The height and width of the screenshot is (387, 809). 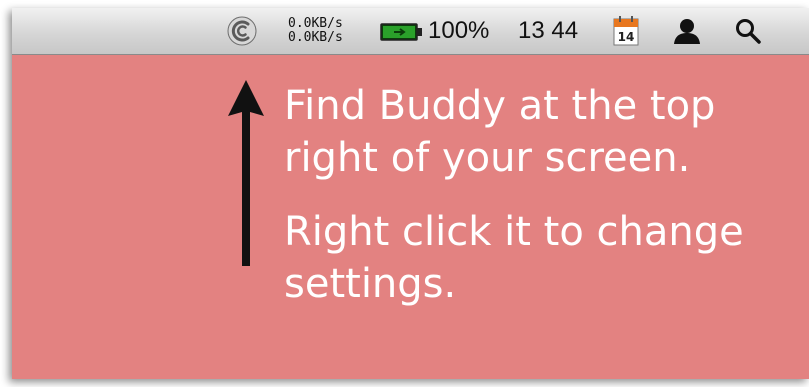 What do you see at coordinates (246, 173) in the screenshot?
I see `pointer-arrow` at bounding box center [246, 173].